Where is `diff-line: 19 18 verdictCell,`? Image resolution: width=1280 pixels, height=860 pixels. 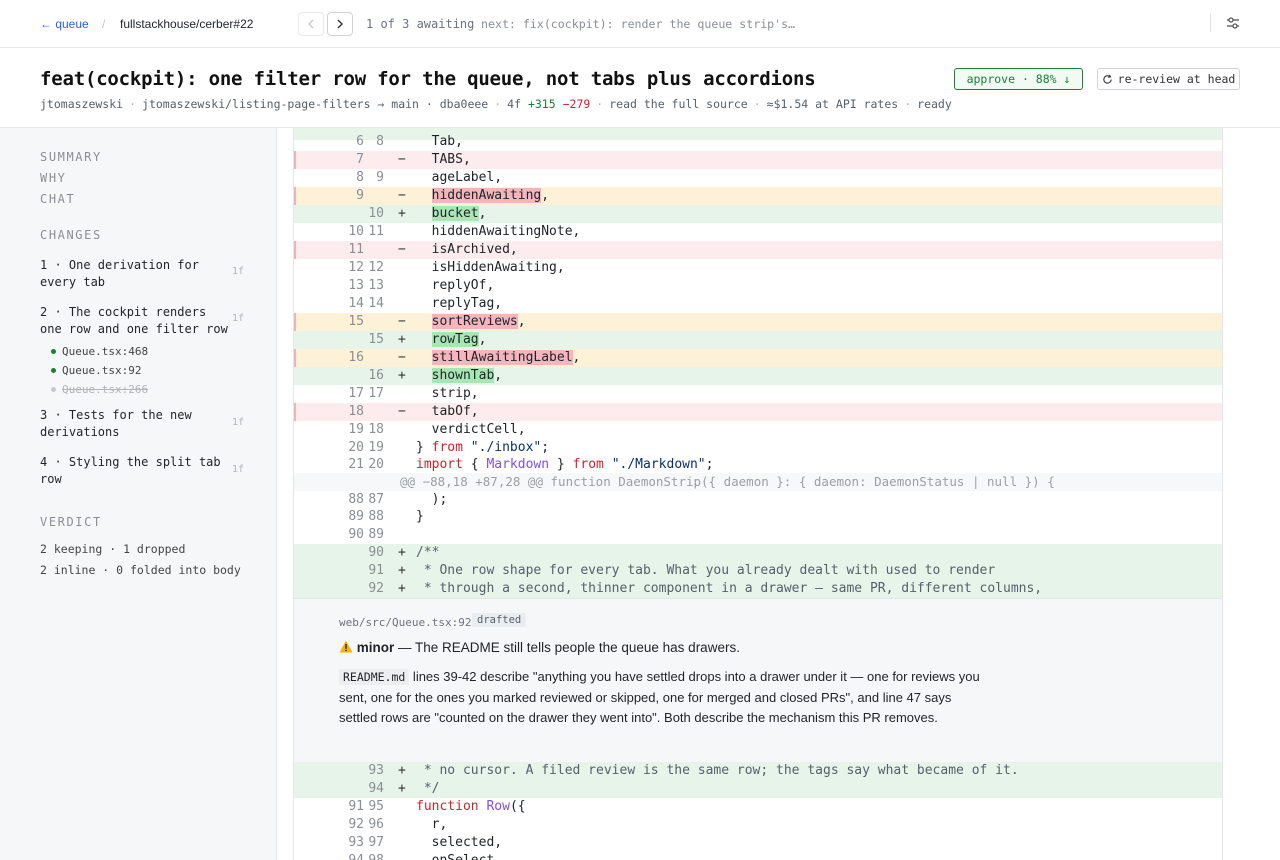
diff-line: 19 18 verdictCell, is located at coordinates (437, 429).